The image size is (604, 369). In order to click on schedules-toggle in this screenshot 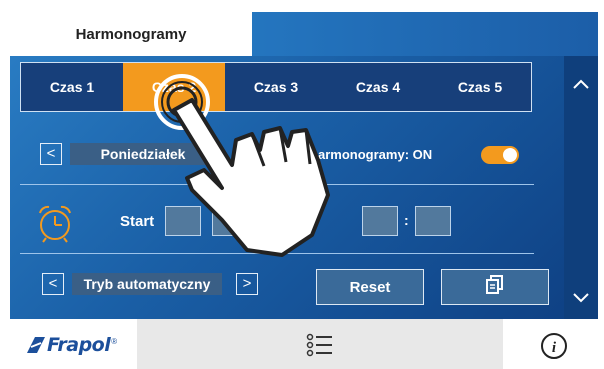, I will do `click(500, 155)`.